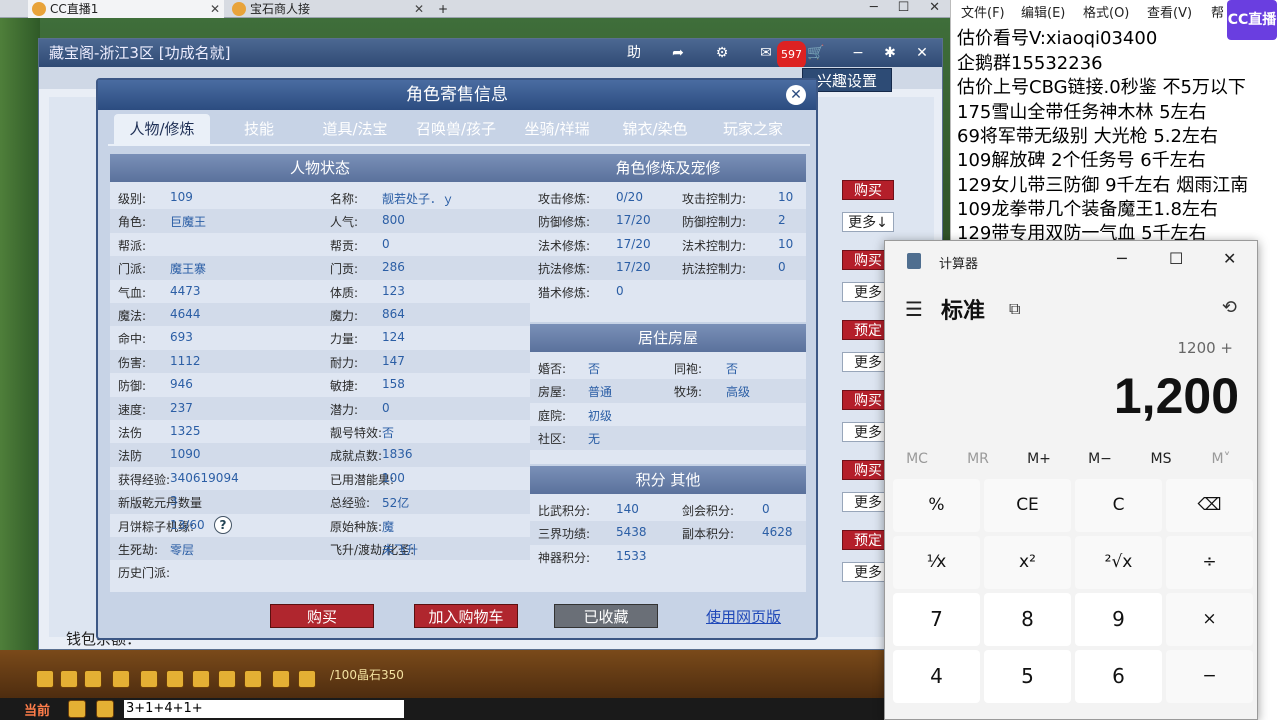 The width and height of the screenshot is (1280, 720). Describe the element at coordinates (185, 314) in the screenshot. I see `info-value: 4644` at that location.